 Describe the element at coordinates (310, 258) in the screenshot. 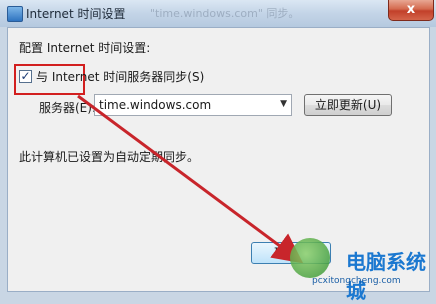

I see `watermark-logo` at that location.